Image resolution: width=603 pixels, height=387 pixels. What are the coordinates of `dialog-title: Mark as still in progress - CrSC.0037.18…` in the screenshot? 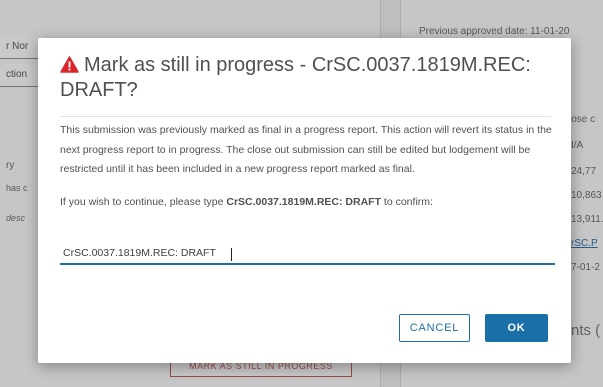 It's located at (307, 78).